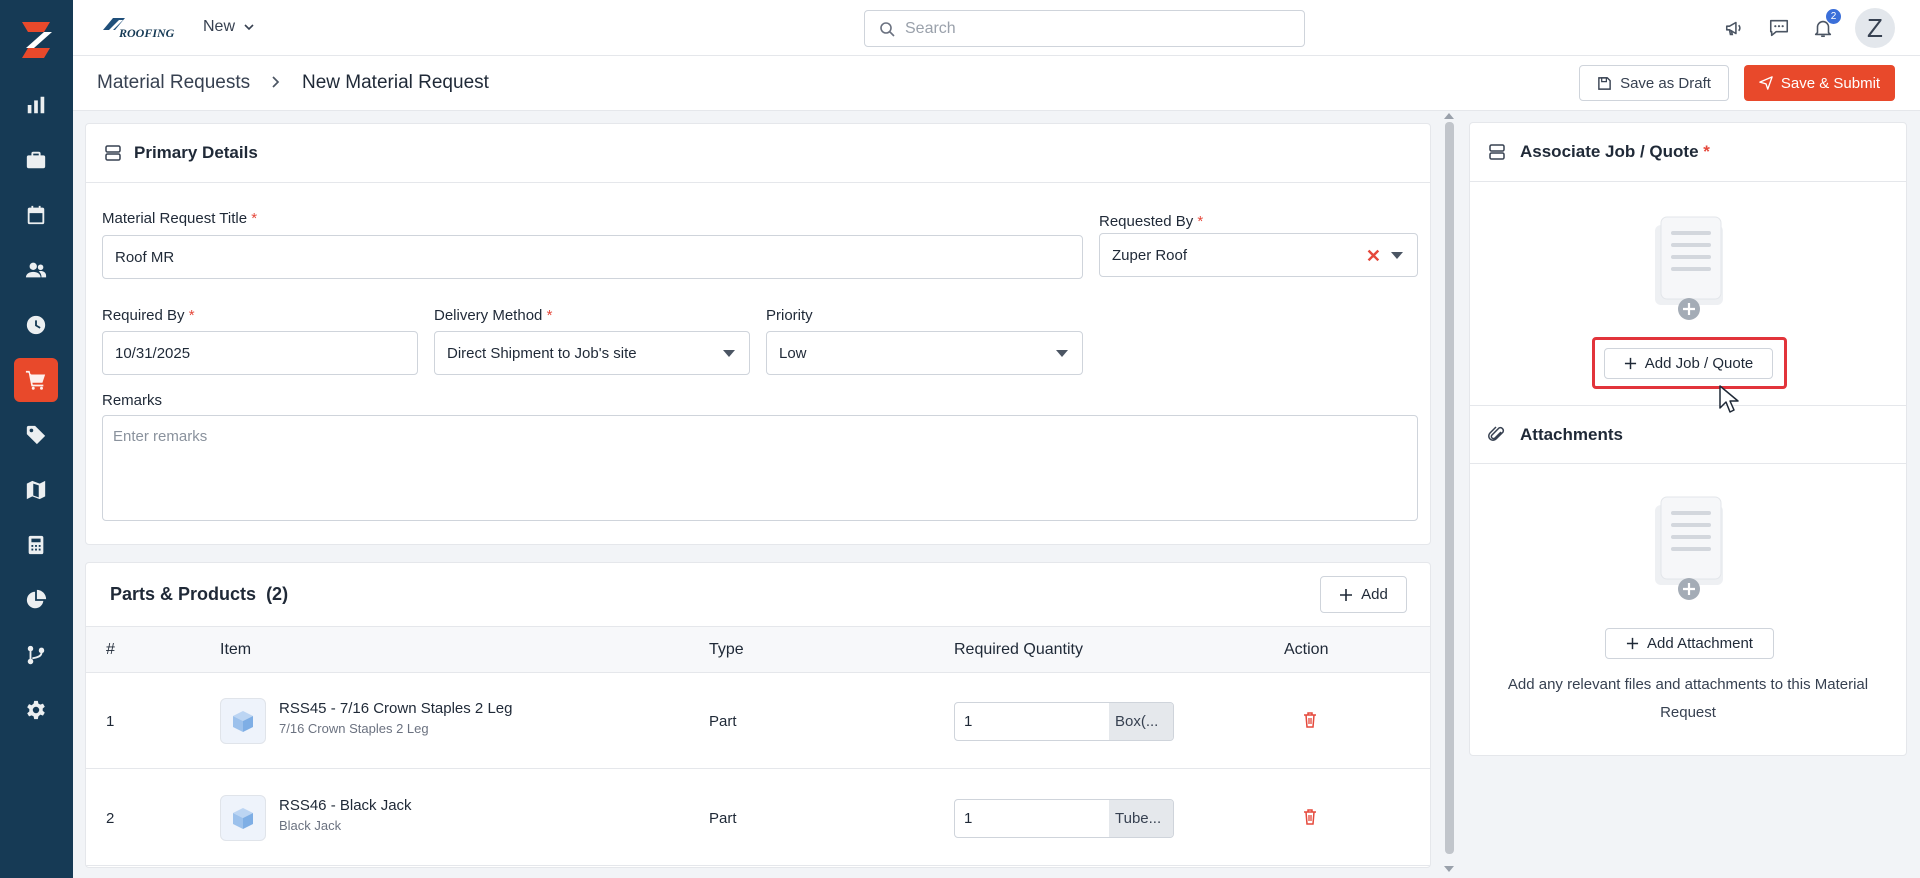 Image resolution: width=1920 pixels, height=878 pixels. I want to click on cart-icon, so click(35, 380).